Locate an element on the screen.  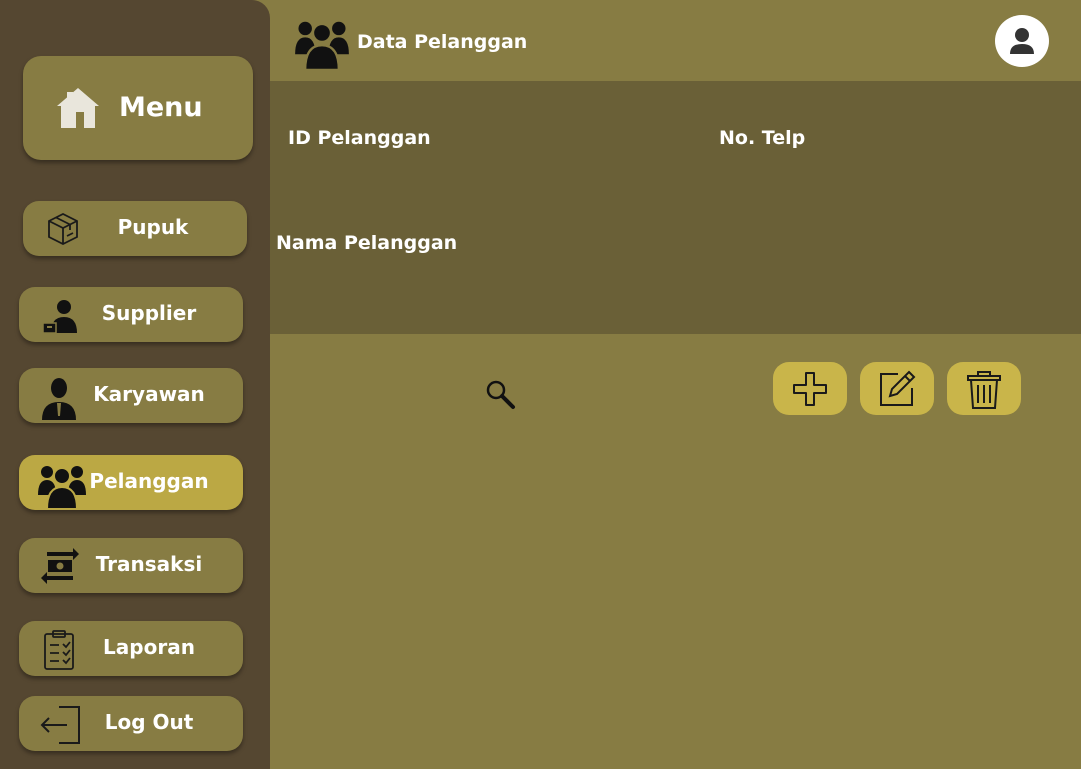
search-icon is located at coordinates (500, 396).